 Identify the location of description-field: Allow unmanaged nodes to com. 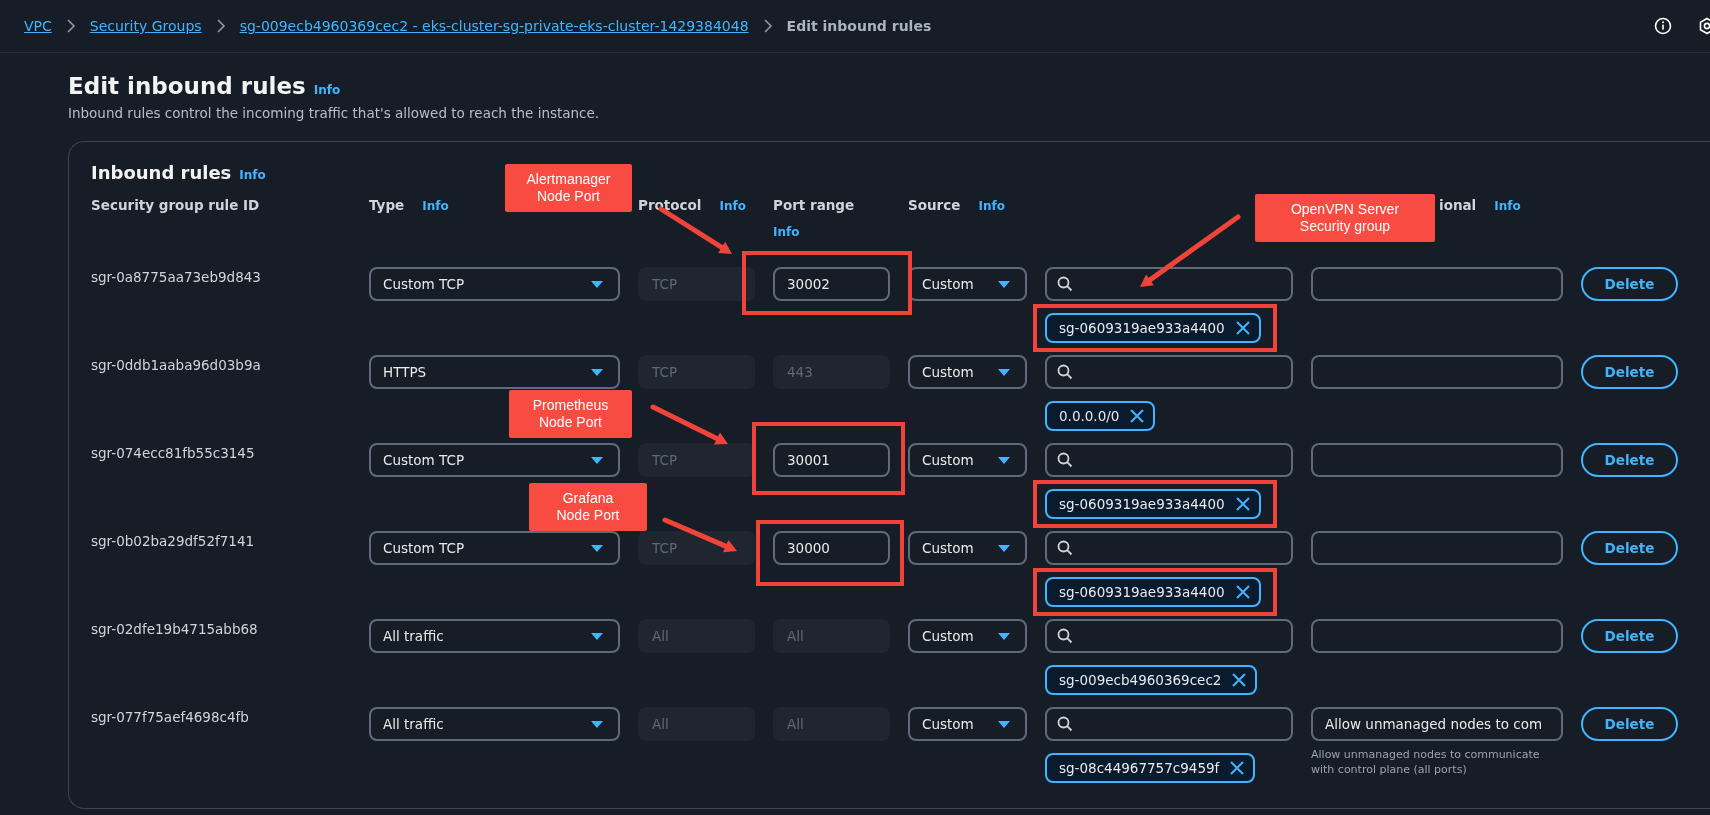
(1437, 724).